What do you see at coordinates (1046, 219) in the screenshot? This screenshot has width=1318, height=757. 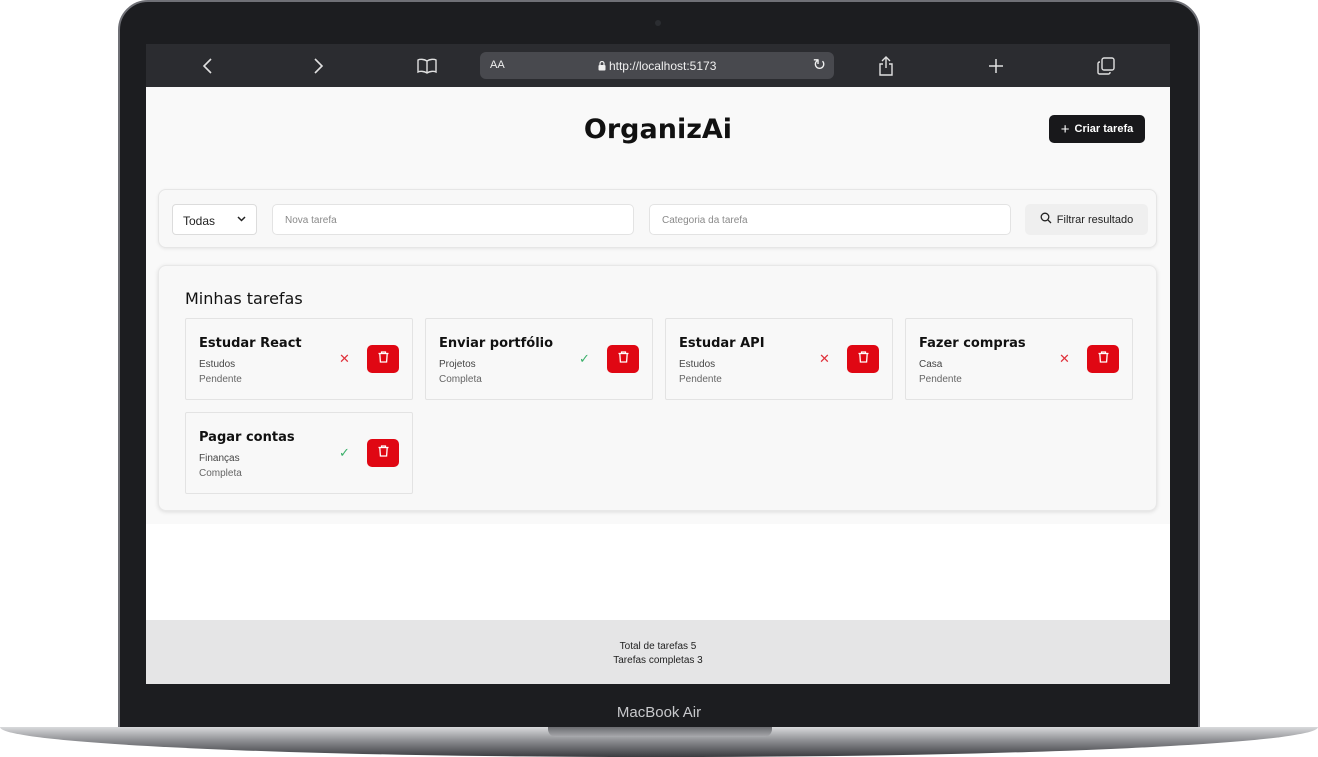 I see `search-icon` at bounding box center [1046, 219].